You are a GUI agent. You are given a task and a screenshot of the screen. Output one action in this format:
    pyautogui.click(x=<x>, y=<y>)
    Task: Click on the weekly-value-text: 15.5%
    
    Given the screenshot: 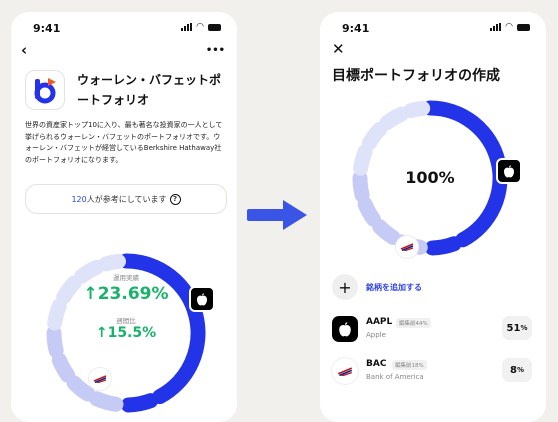 What is the action you would take?
    pyautogui.click(x=132, y=333)
    